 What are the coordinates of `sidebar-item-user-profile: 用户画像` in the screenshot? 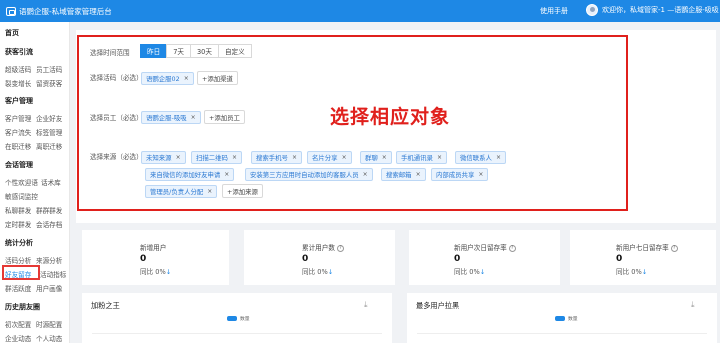 It's located at (49, 288).